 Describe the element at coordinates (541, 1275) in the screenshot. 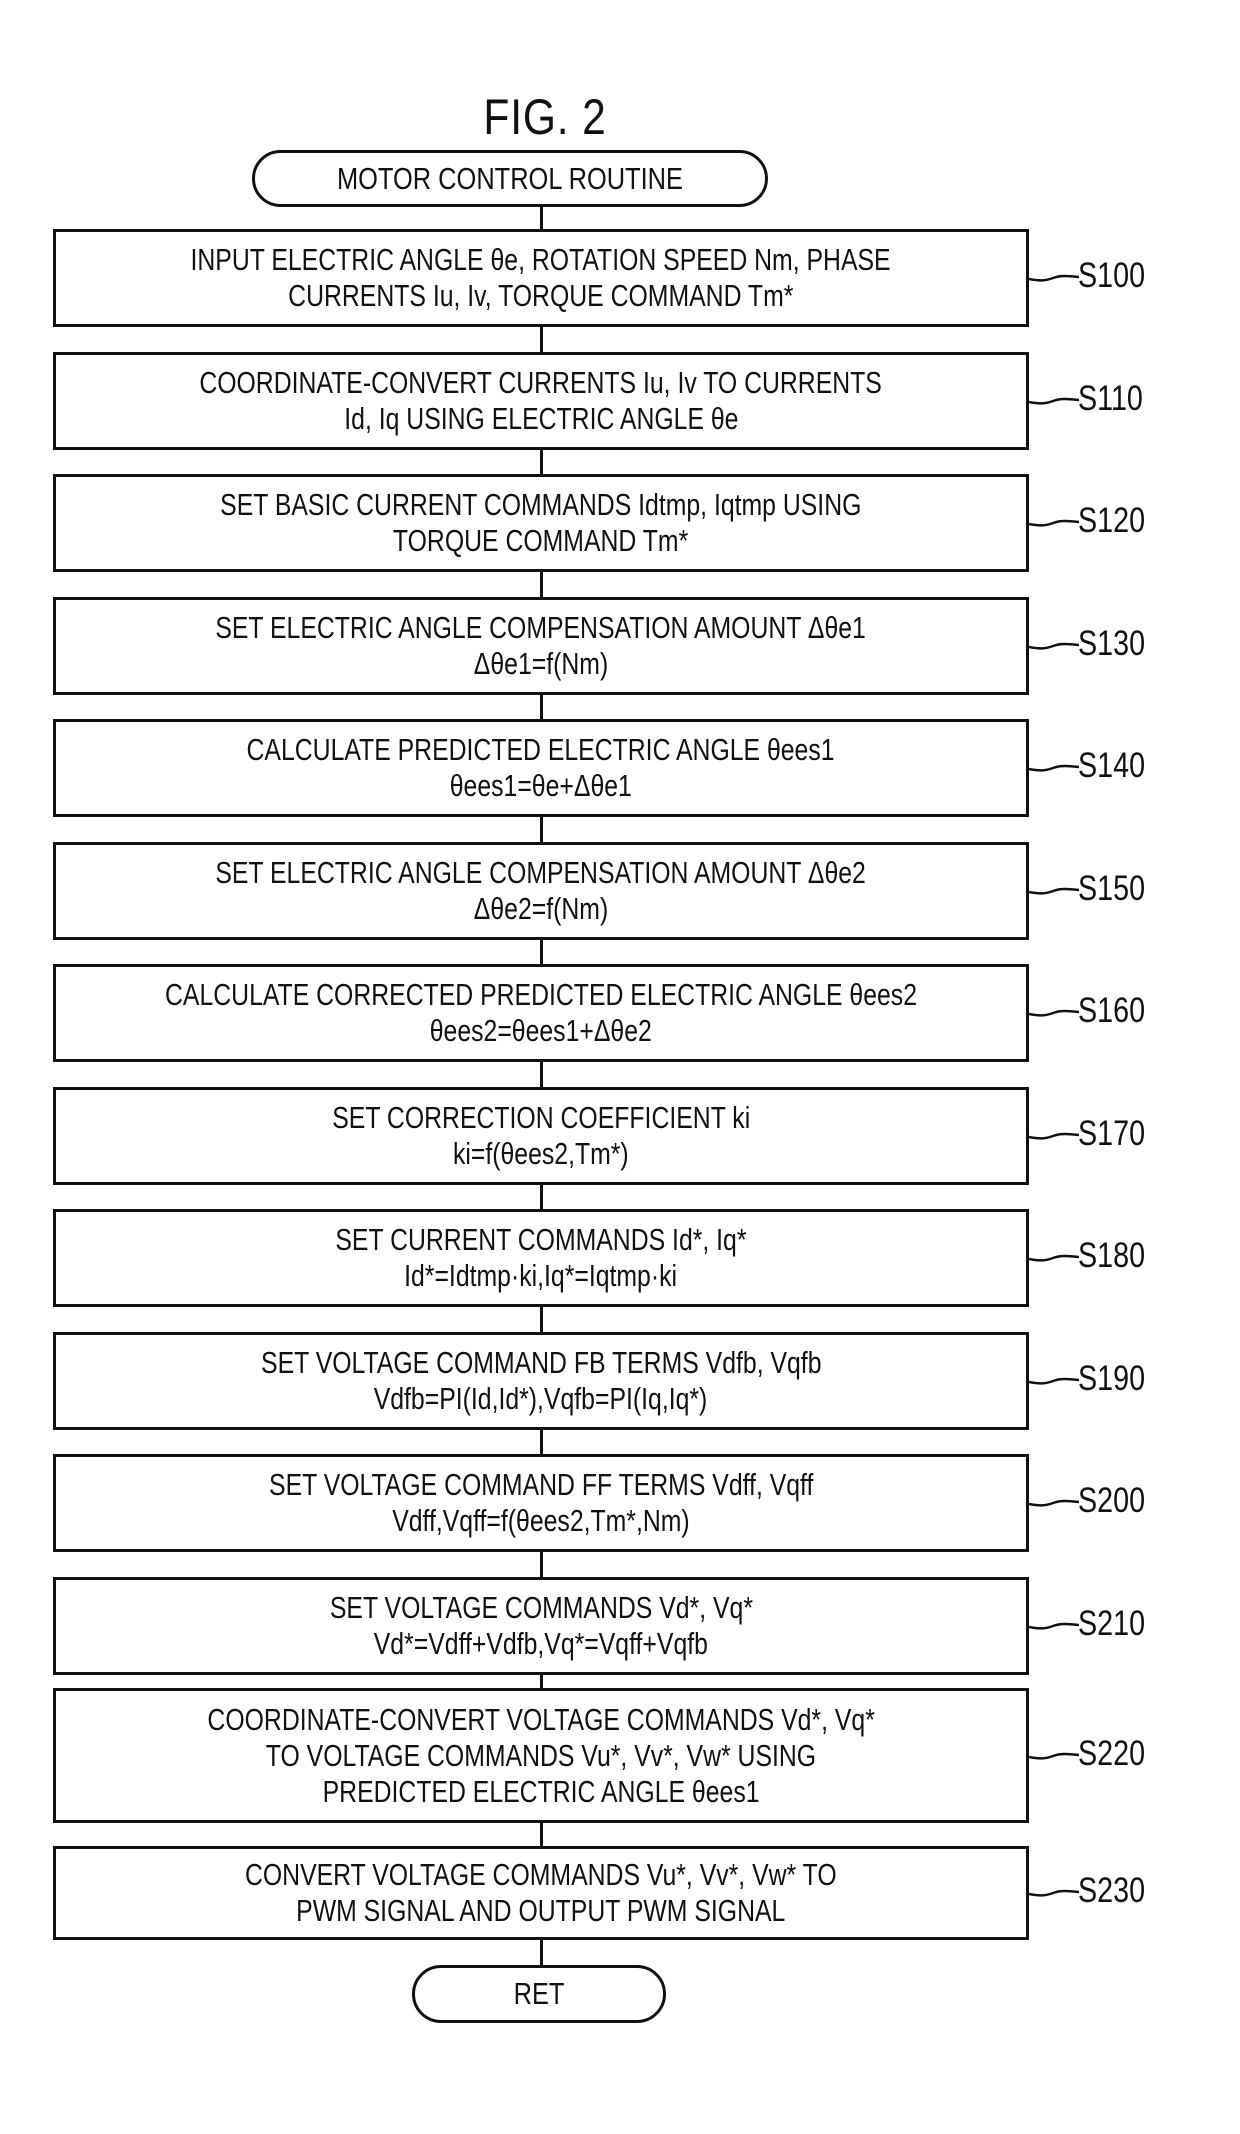

I see `process-box-text-line: Id*=Idtmp·ki,Iq*=Iqtmp·ki` at that location.